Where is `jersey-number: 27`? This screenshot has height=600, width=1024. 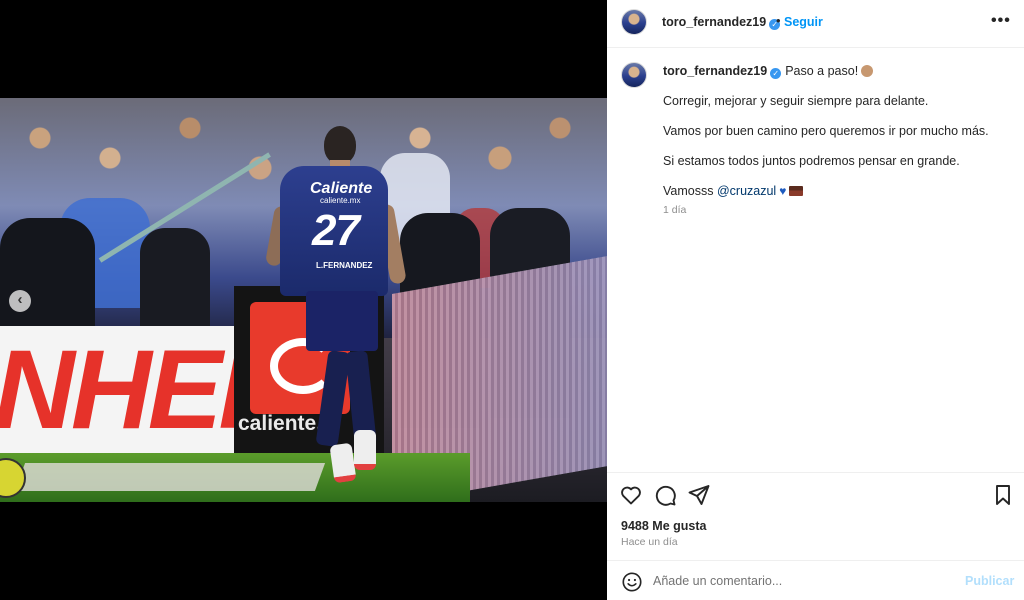
jersey-number: 27 is located at coordinates (336, 230).